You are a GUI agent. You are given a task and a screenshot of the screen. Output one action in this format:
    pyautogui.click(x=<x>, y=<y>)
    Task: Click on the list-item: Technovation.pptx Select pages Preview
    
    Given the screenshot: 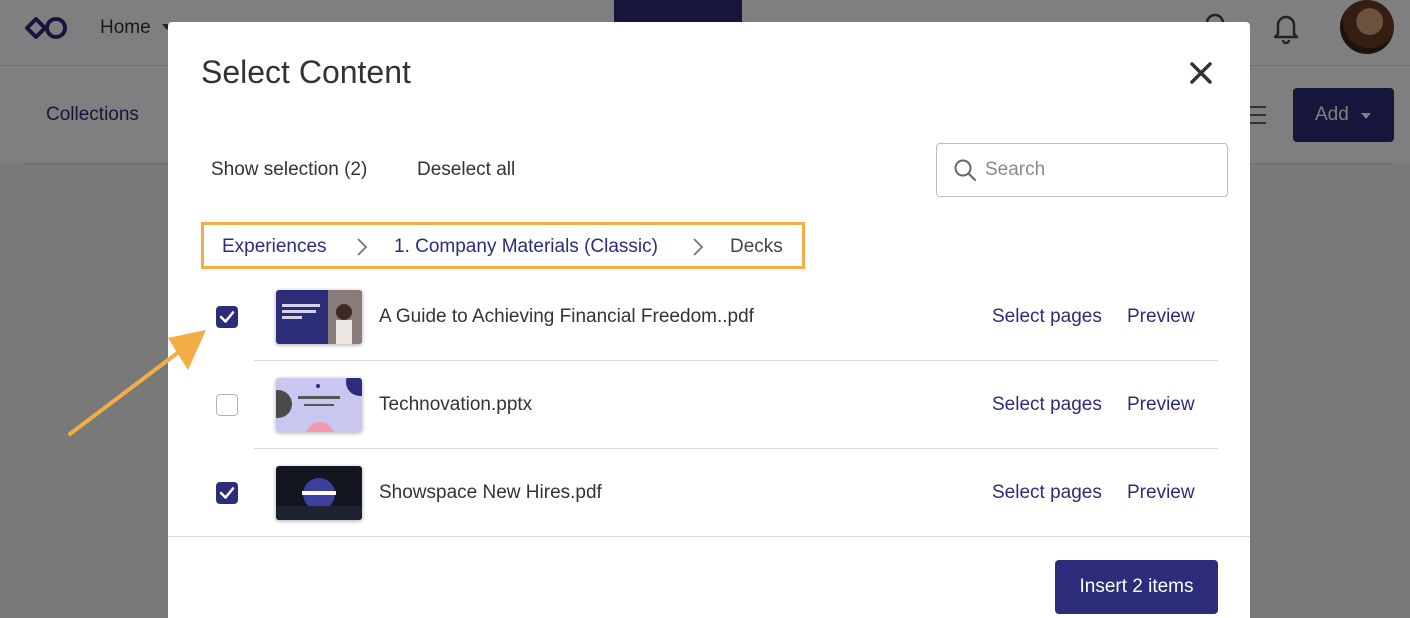 What is the action you would take?
    pyautogui.click(x=693, y=404)
    